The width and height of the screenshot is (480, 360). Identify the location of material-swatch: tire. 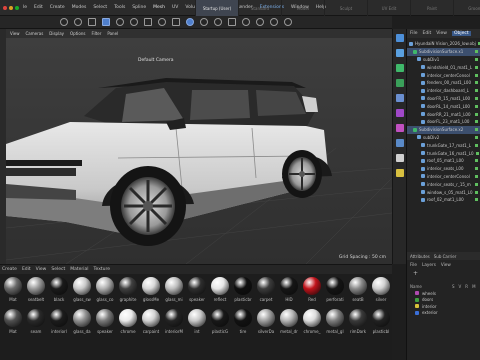
(243, 324).